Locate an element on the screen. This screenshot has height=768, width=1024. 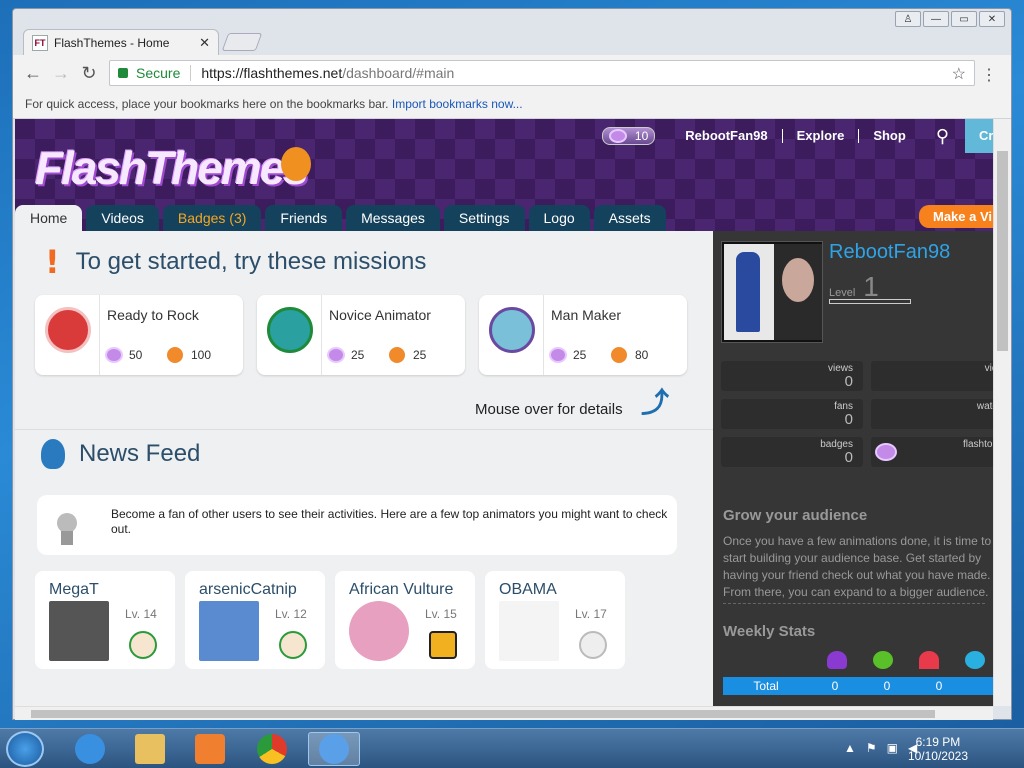
reload-icon: ↻ is located at coordinates (89, 73).